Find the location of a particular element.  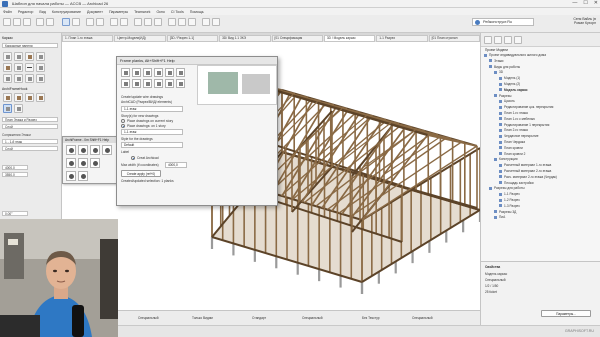

navigator-item: Виды для работы is located at coordinates (540, 67).